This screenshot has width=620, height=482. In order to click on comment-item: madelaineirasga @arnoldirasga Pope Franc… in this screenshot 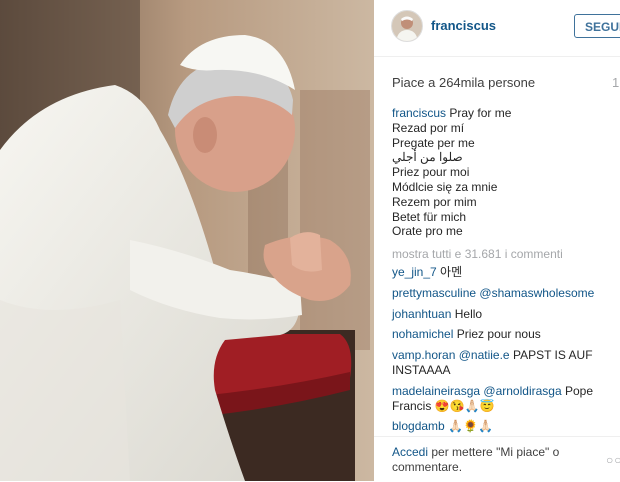, I will do `click(503, 399)`.